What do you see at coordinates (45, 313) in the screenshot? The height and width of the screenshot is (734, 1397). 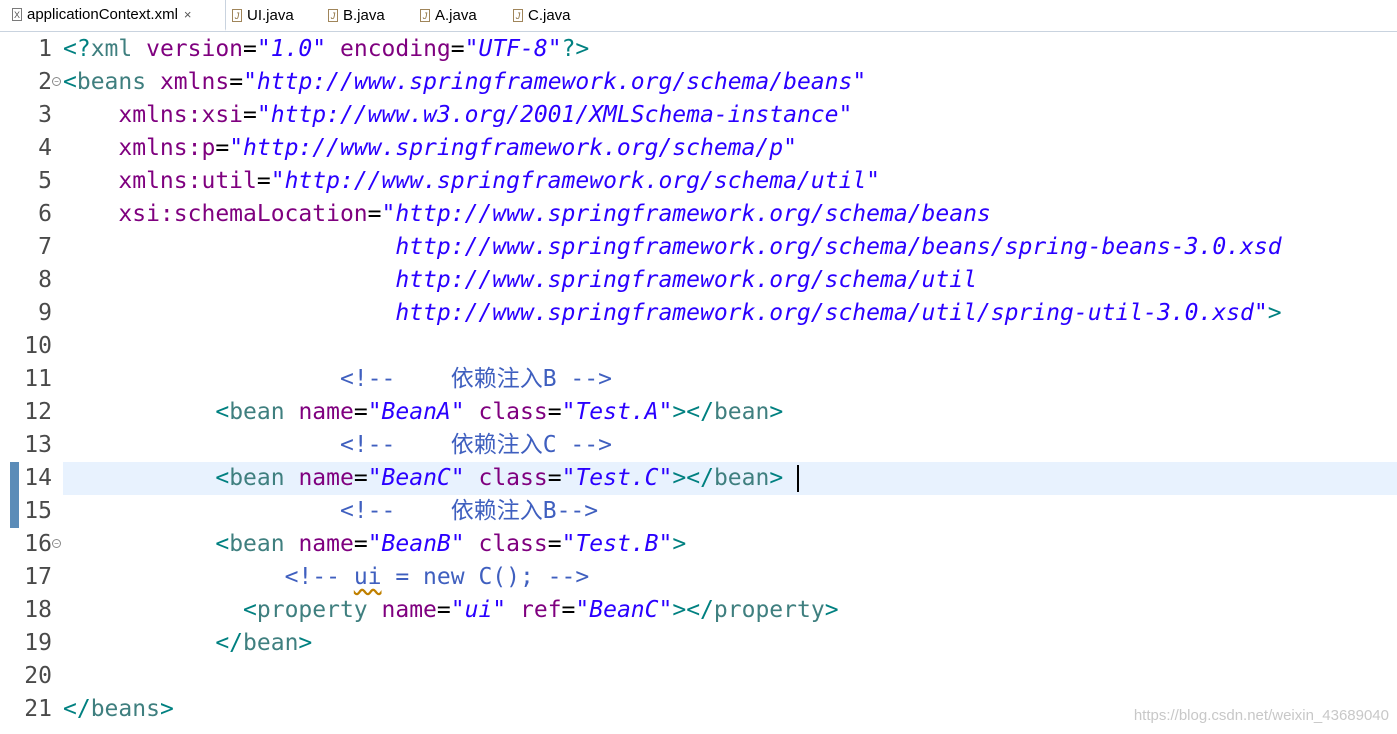 I see `line-number: 9` at bounding box center [45, 313].